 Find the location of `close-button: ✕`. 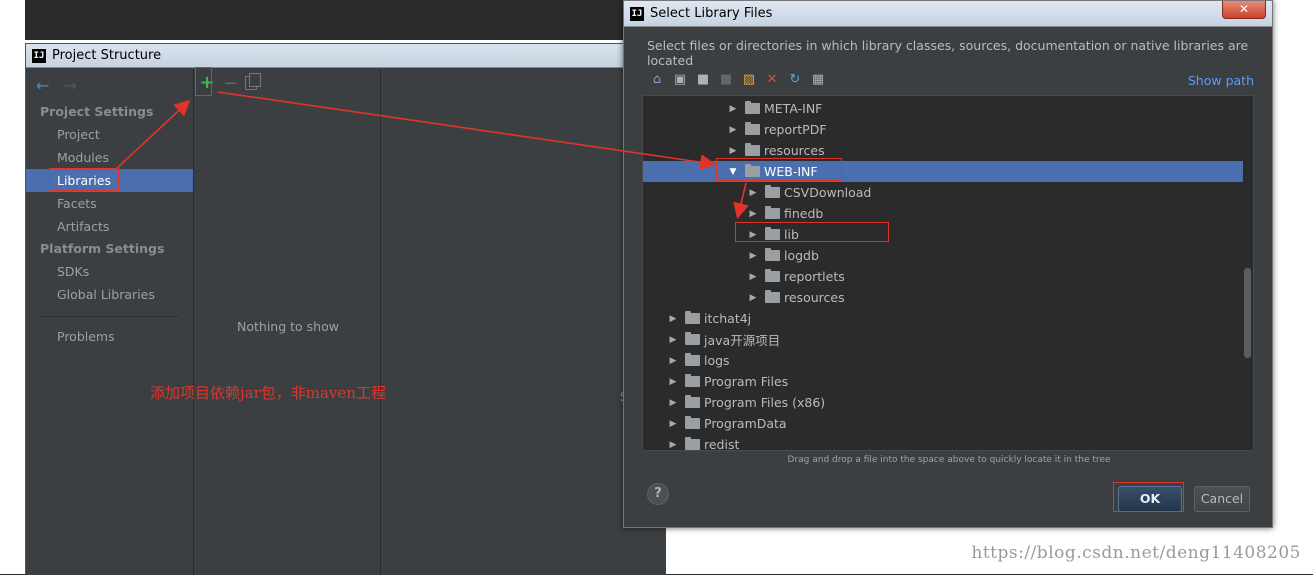

close-button: ✕ is located at coordinates (1244, 10).